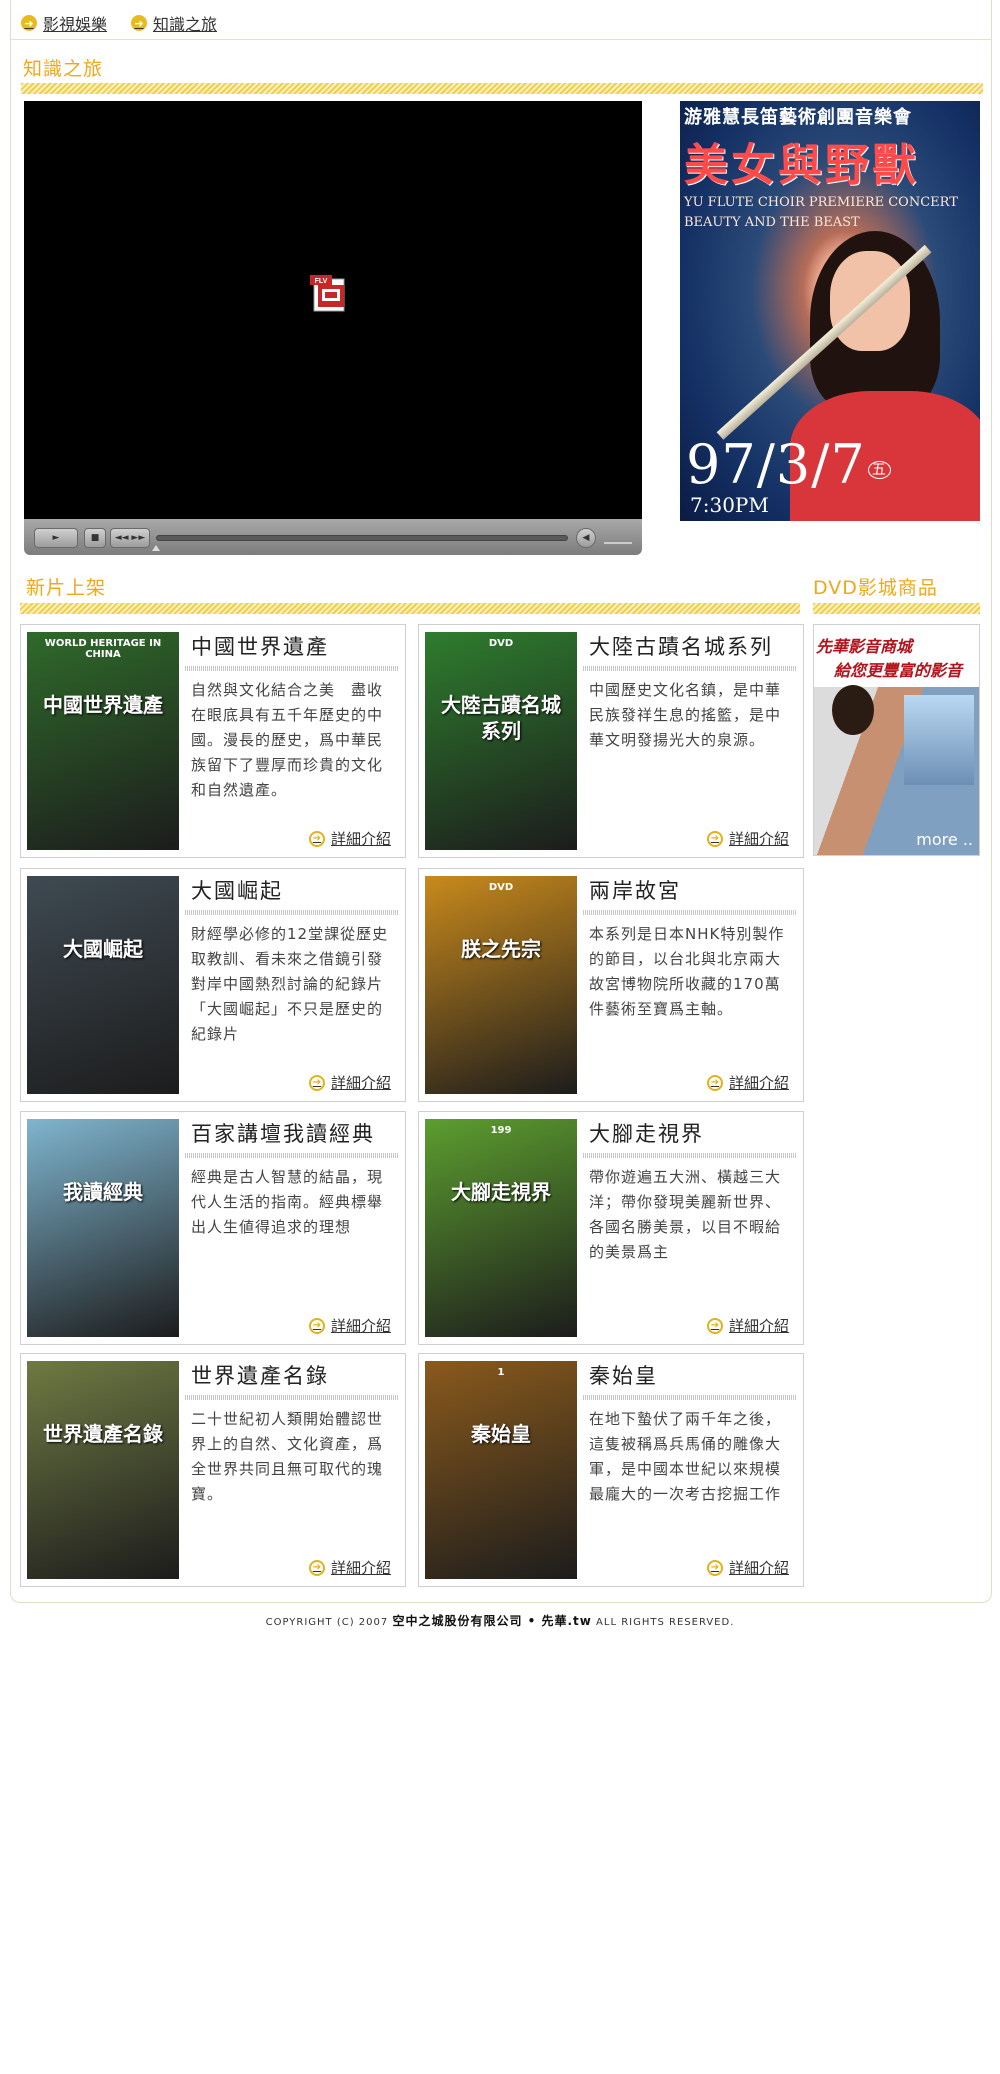  What do you see at coordinates (501, 1470) in the screenshot?
I see `product-cover-image: 1 秦始皇` at bounding box center [501, 1470].